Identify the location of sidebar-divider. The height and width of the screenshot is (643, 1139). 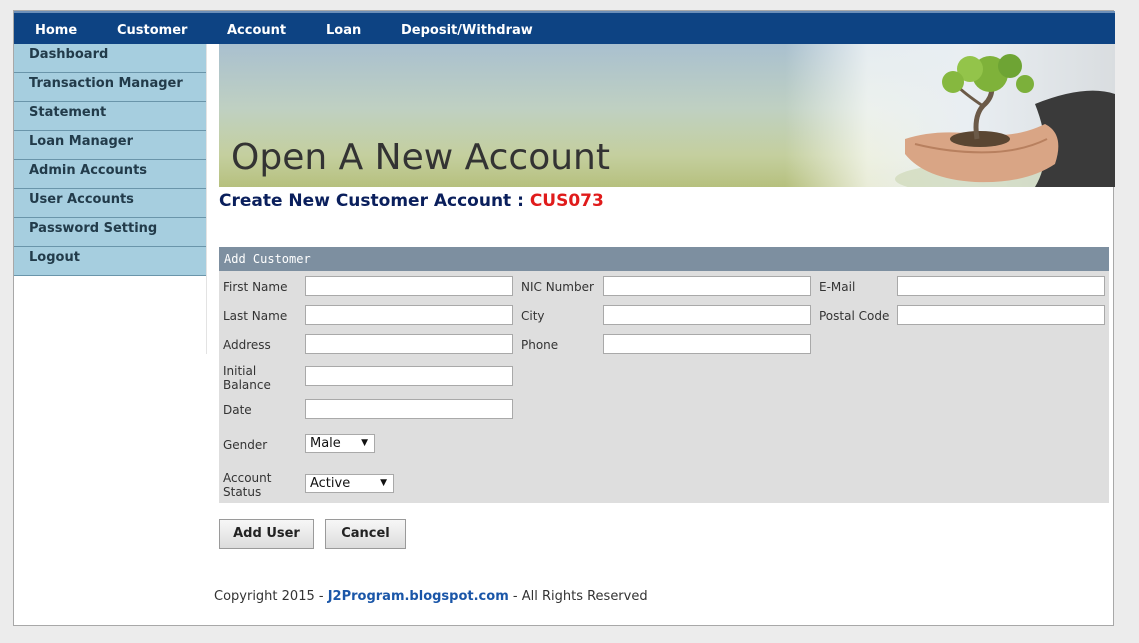
(206, 199).